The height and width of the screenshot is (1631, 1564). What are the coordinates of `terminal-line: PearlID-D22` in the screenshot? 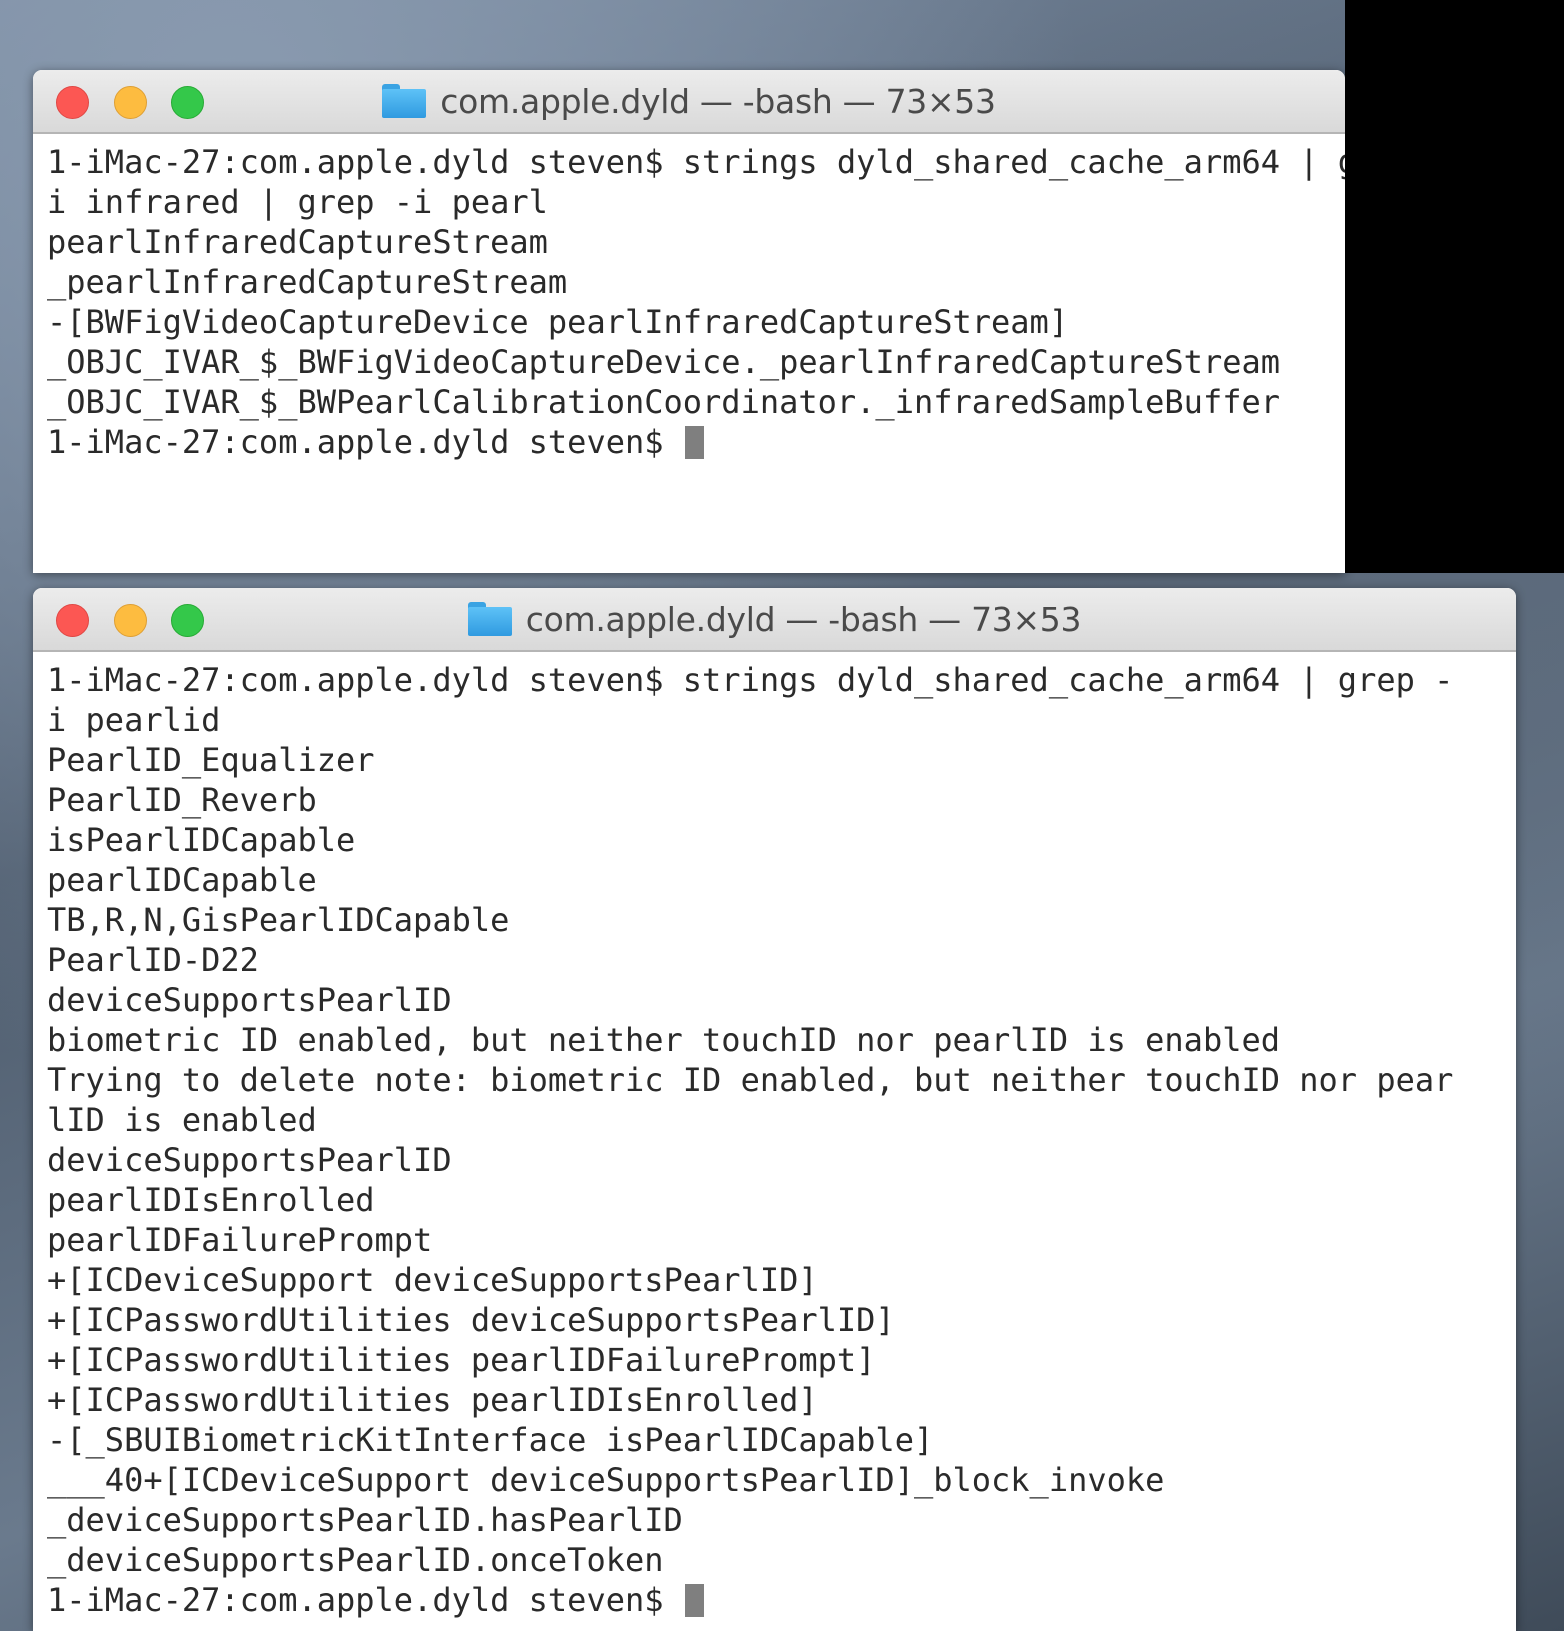 It's located at (153, 960).